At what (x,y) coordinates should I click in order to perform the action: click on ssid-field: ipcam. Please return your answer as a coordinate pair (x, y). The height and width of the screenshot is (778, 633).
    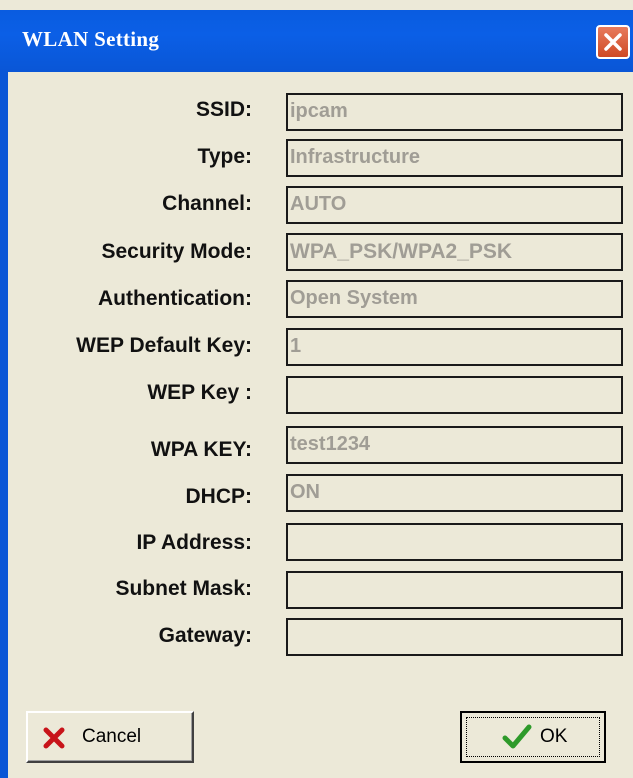
    Looking at the image, I should click on (454, 112).